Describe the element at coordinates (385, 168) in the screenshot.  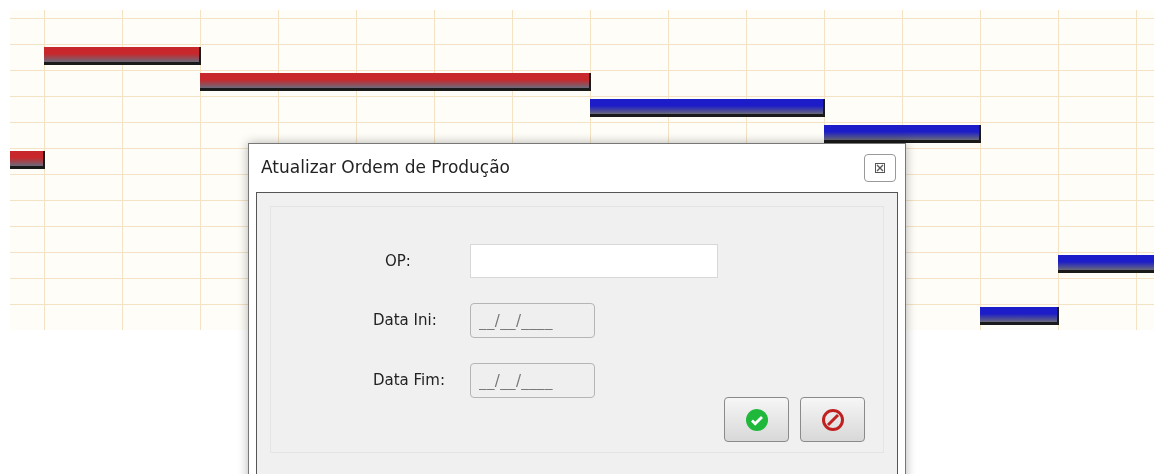
I see `dialog-title: Atualizar Ordem de Produção` at that location.